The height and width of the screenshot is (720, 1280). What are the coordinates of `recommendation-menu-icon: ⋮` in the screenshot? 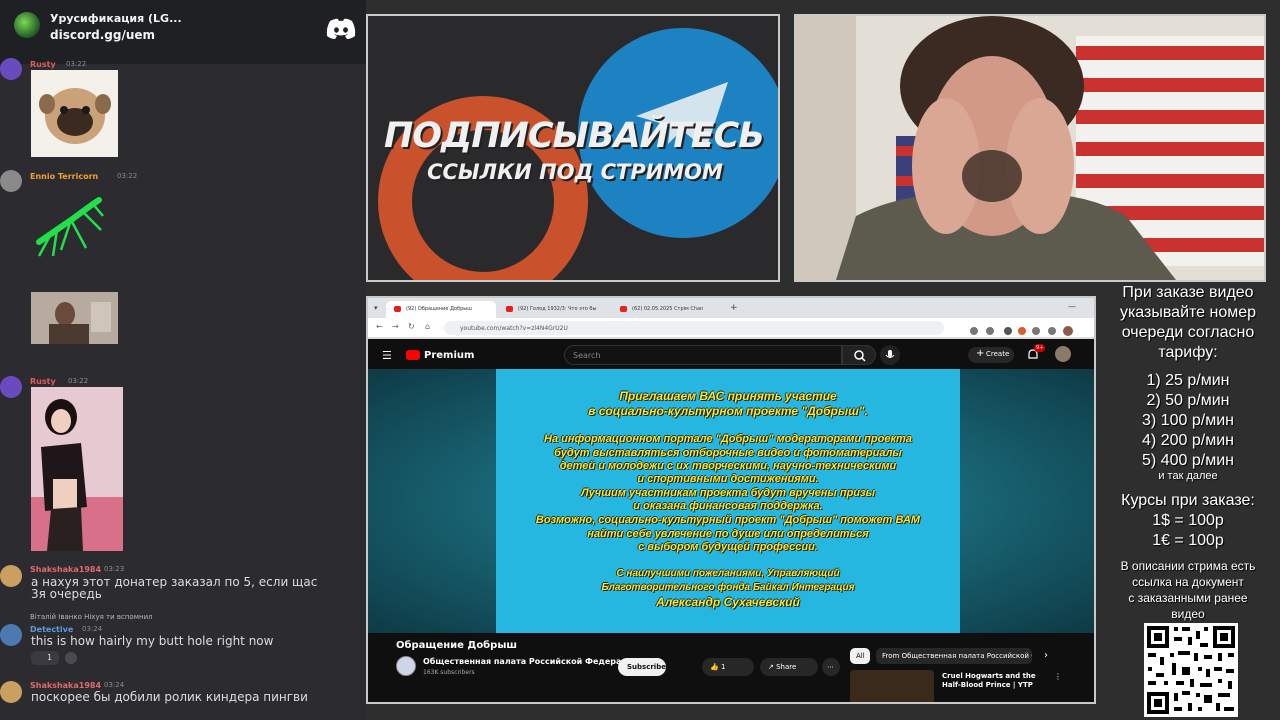 It's located at (1058, 676).